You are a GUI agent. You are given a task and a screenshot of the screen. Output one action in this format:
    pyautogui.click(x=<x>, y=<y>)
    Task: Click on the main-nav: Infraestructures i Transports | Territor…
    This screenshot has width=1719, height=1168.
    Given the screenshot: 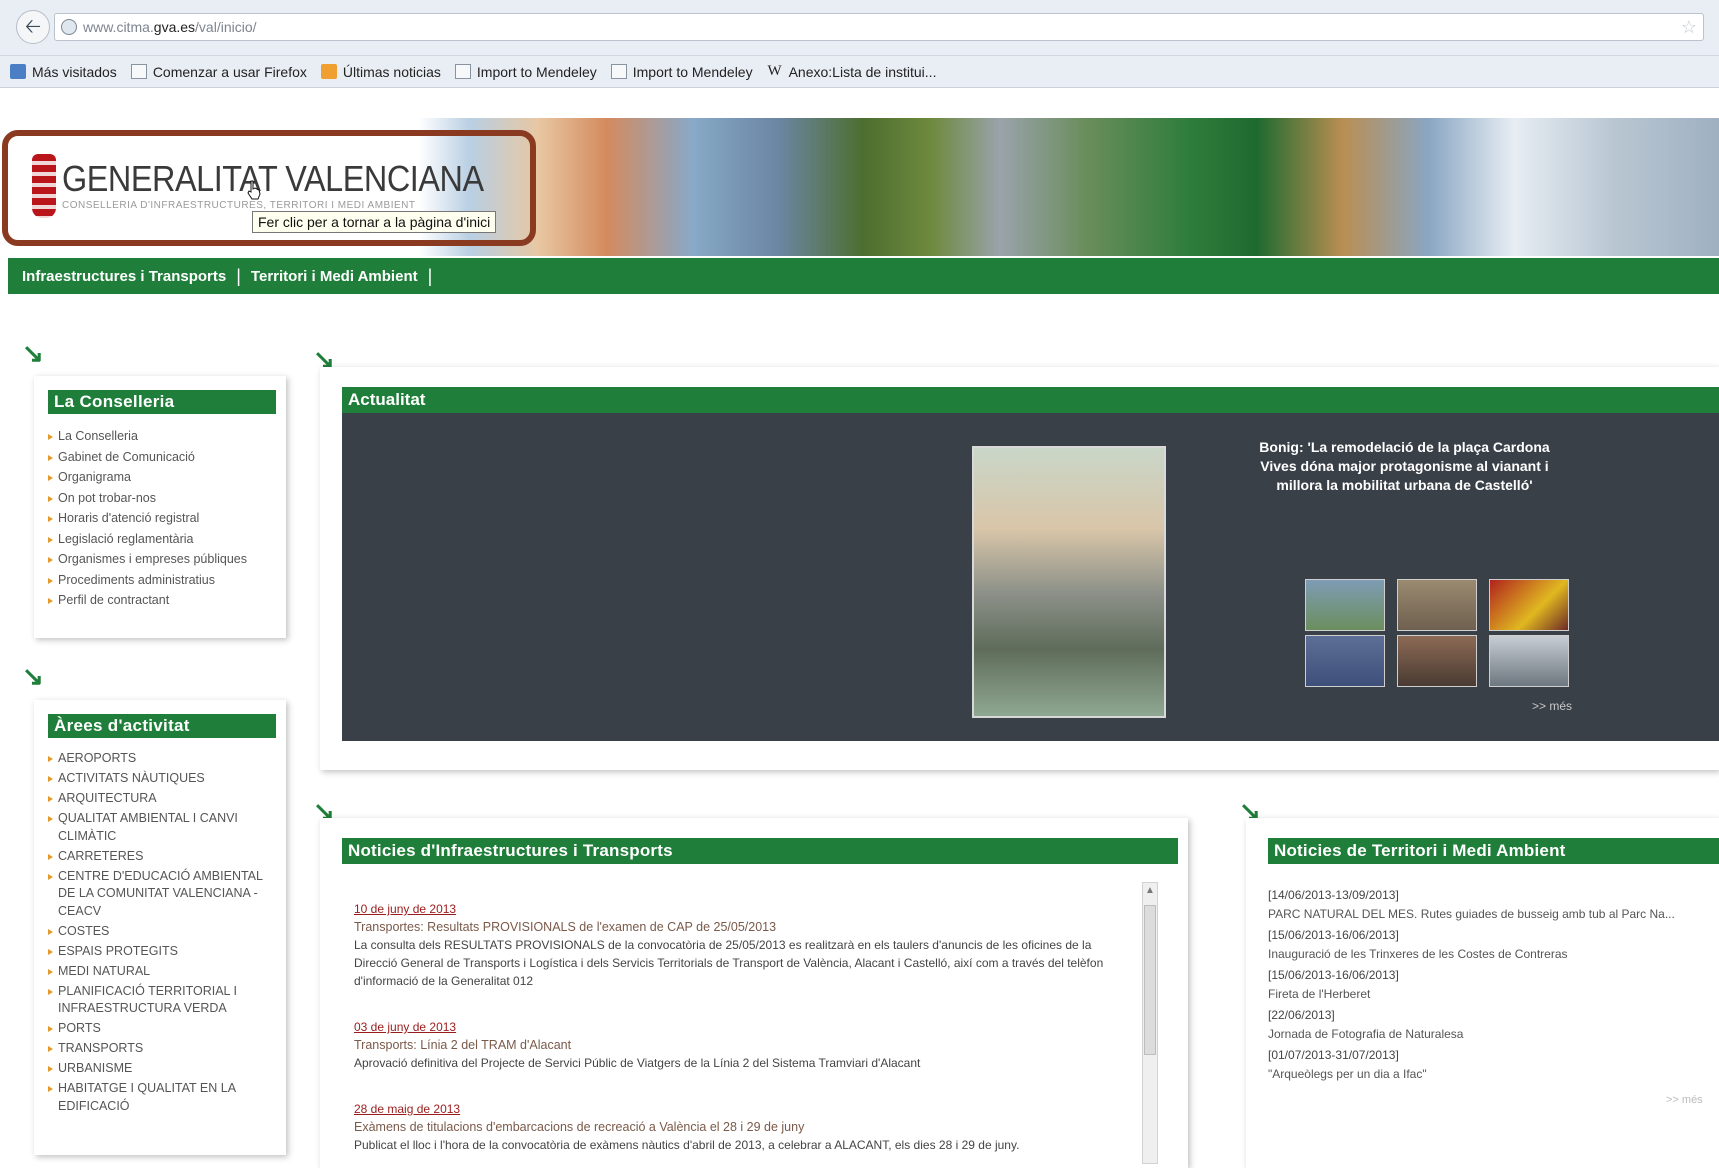 What is the action you would take?
    pyautogui.click(x=863, y=276)
    